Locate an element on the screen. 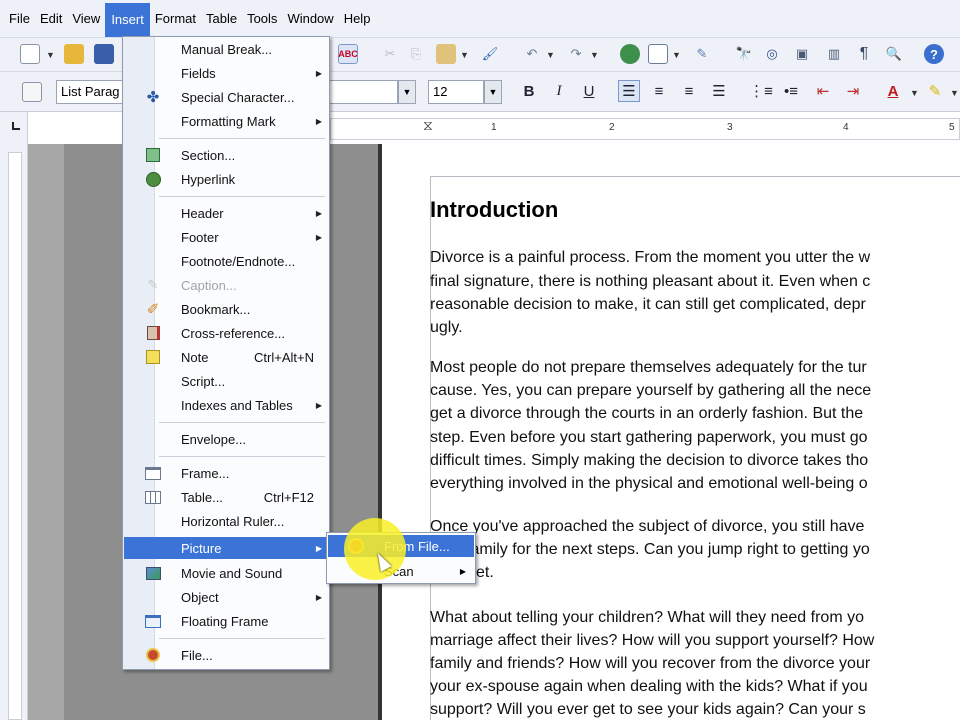 This screenshot has height=720, width=960. menu-item-note: Note Ctrl+Alt+N is located at coordinates (226, 357).